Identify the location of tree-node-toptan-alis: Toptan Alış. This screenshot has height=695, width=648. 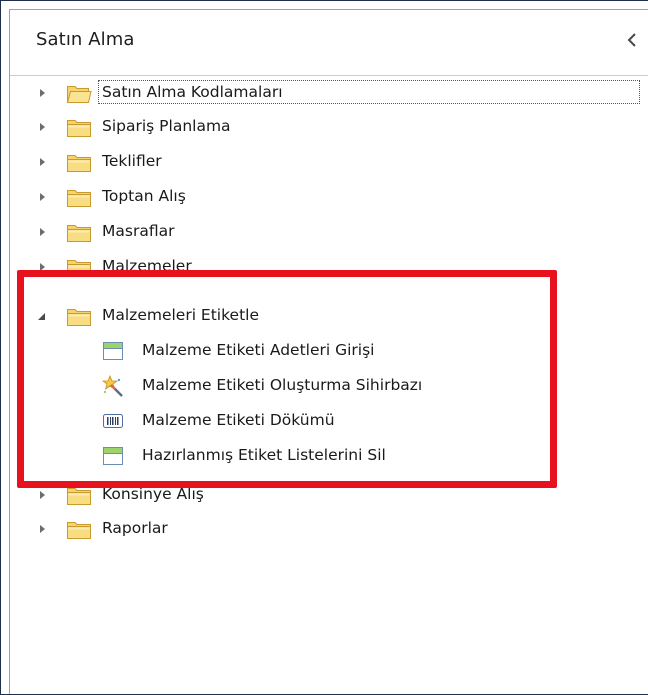
(329, 197).